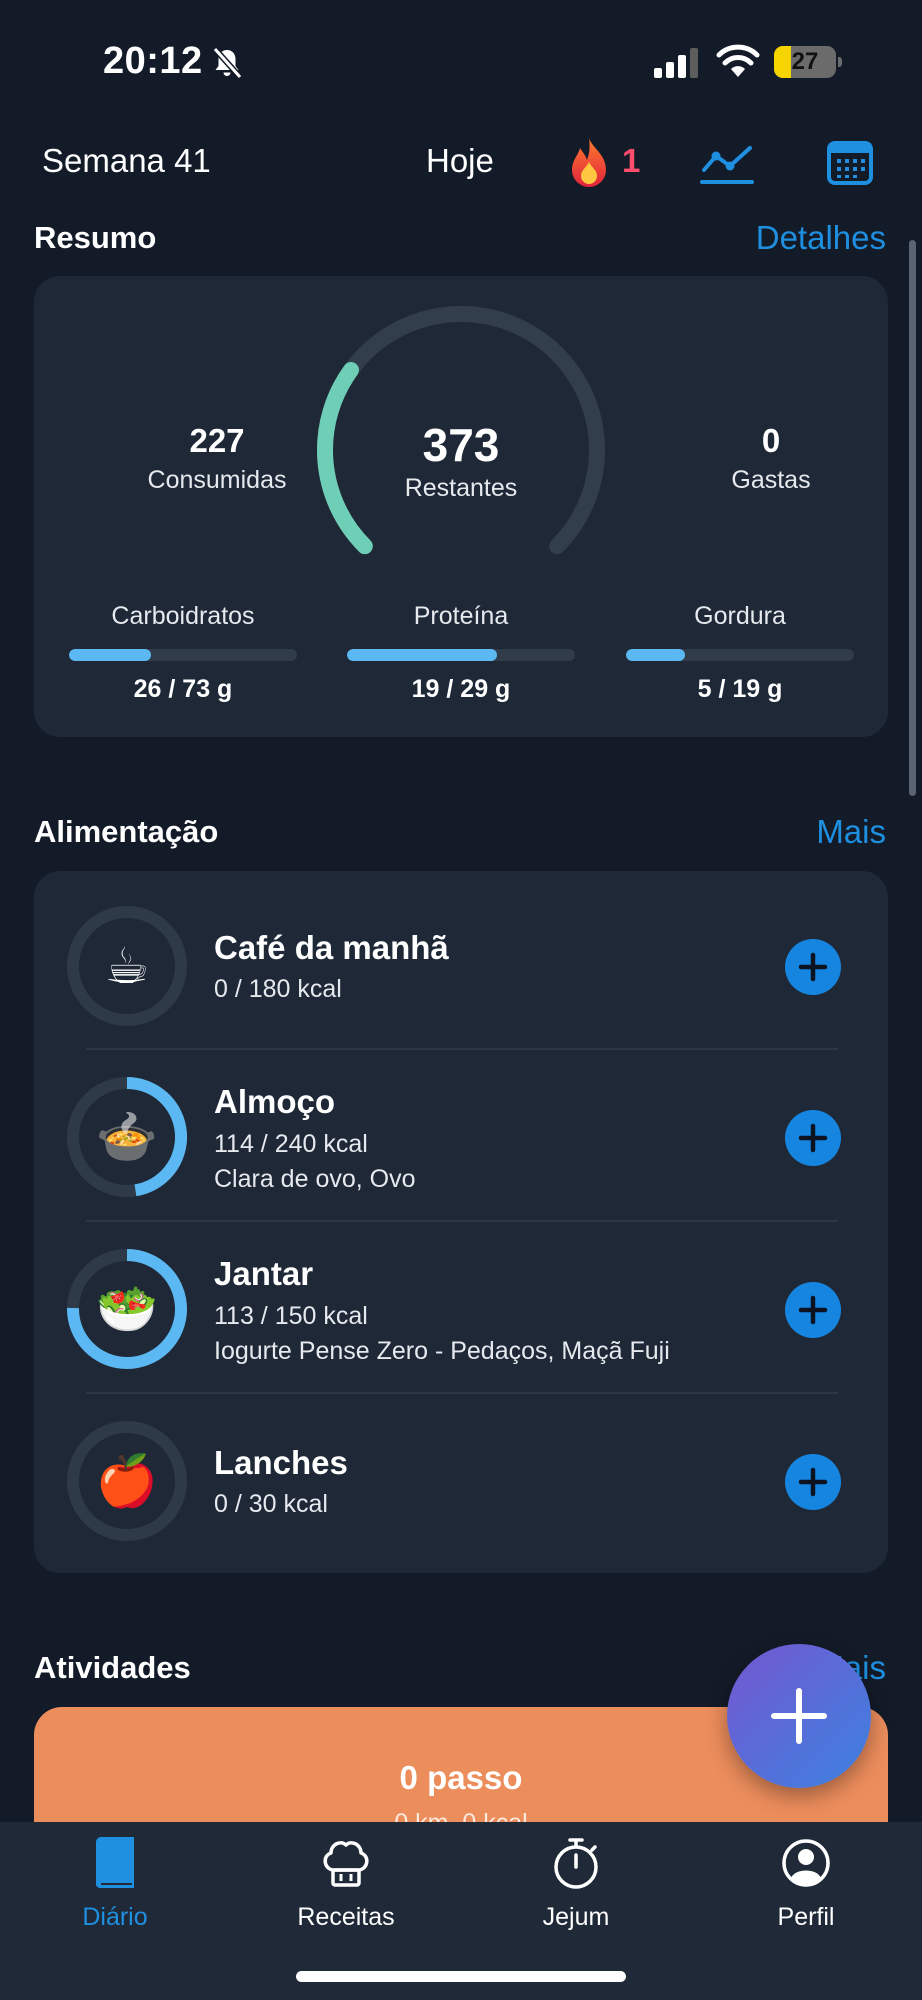 This screenshot has width=922, height=2000. I want to click on tab-label: Jejum, so click(576, 1917).